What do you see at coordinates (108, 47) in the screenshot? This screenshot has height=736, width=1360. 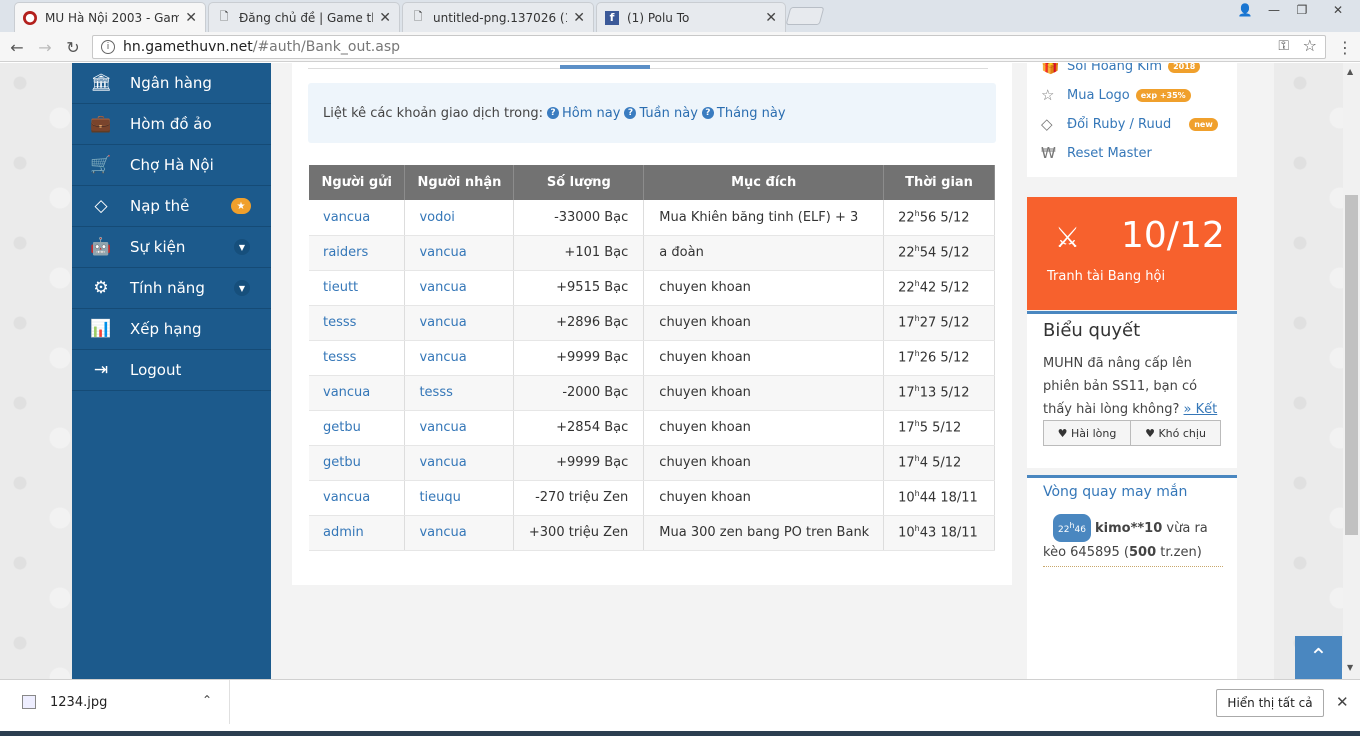 I see `info-icon: i` at bounding box center [108, 47].